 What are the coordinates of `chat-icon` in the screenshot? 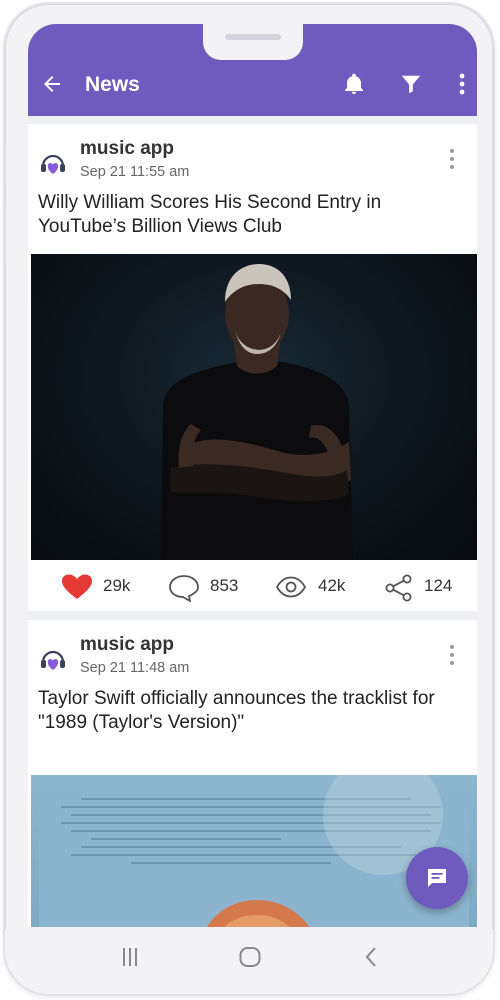 It's located at (437, 878).